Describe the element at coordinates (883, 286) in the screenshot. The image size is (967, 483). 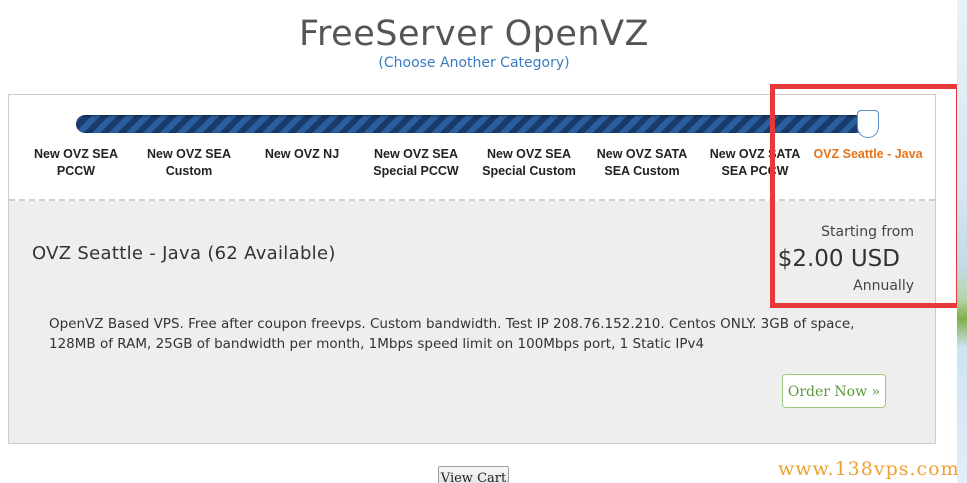
I see `billing-cycle: Annually` at that location.